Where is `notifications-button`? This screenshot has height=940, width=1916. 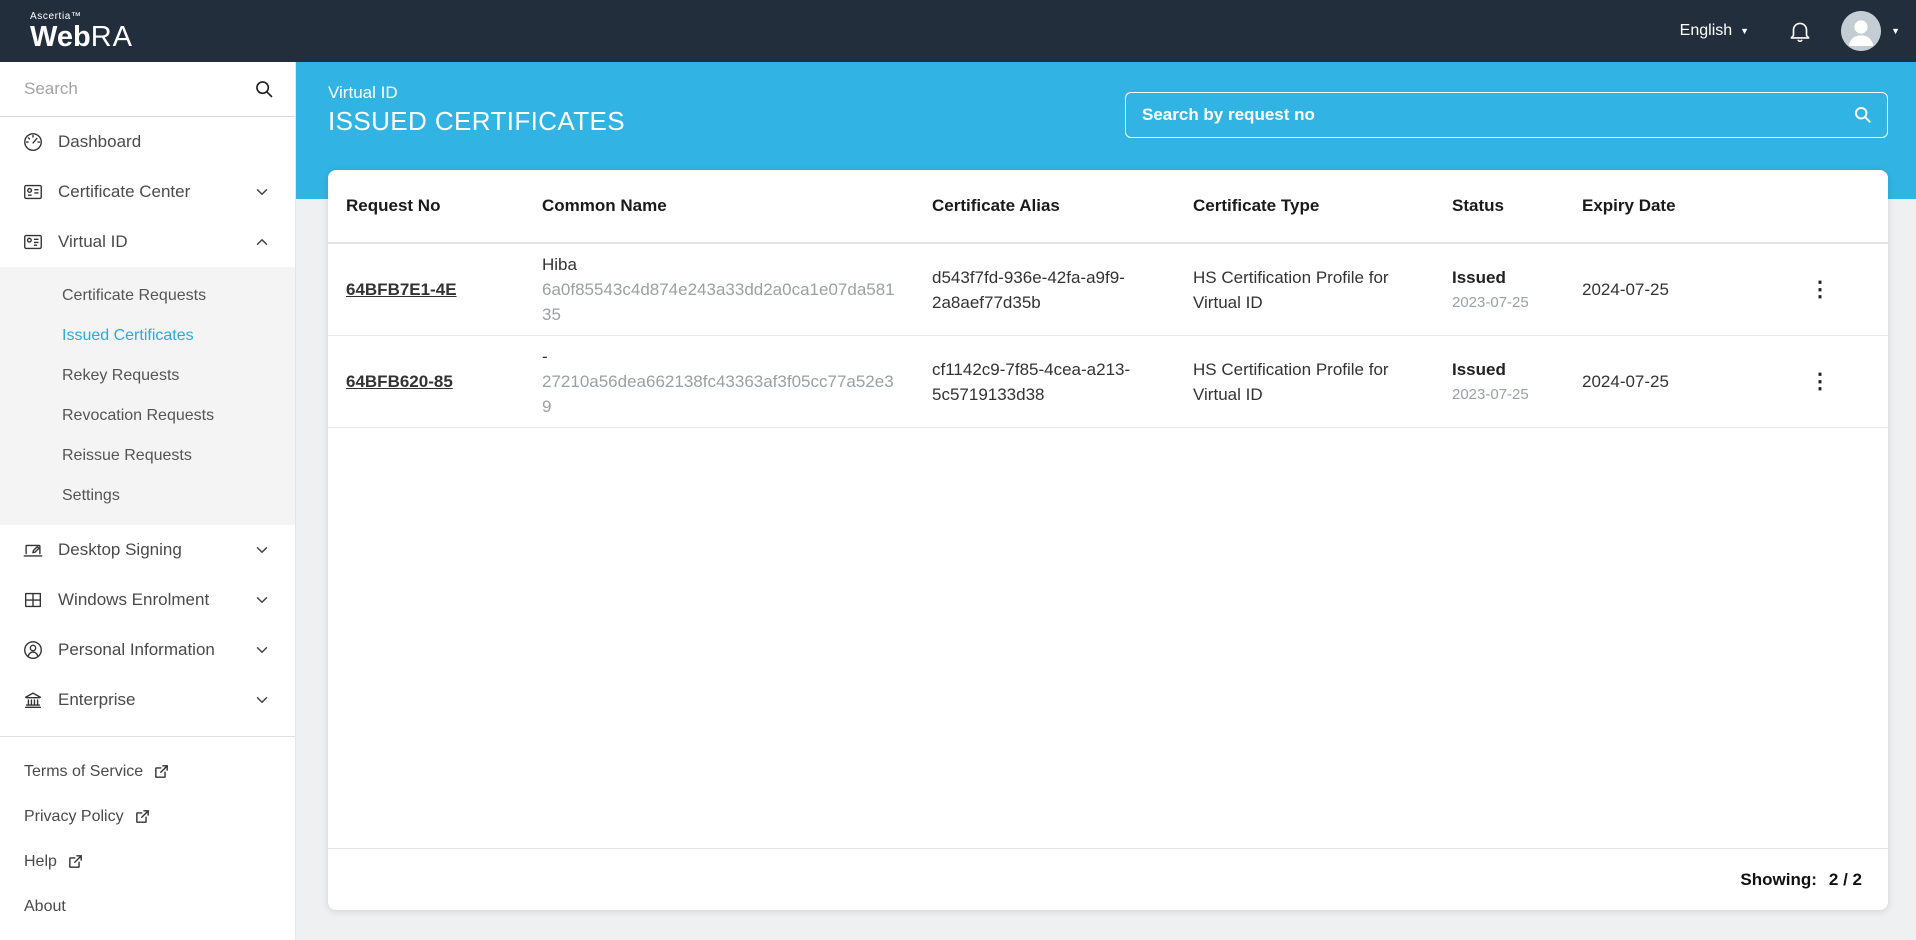
notifications-button is located at coordinates (1800, 31).